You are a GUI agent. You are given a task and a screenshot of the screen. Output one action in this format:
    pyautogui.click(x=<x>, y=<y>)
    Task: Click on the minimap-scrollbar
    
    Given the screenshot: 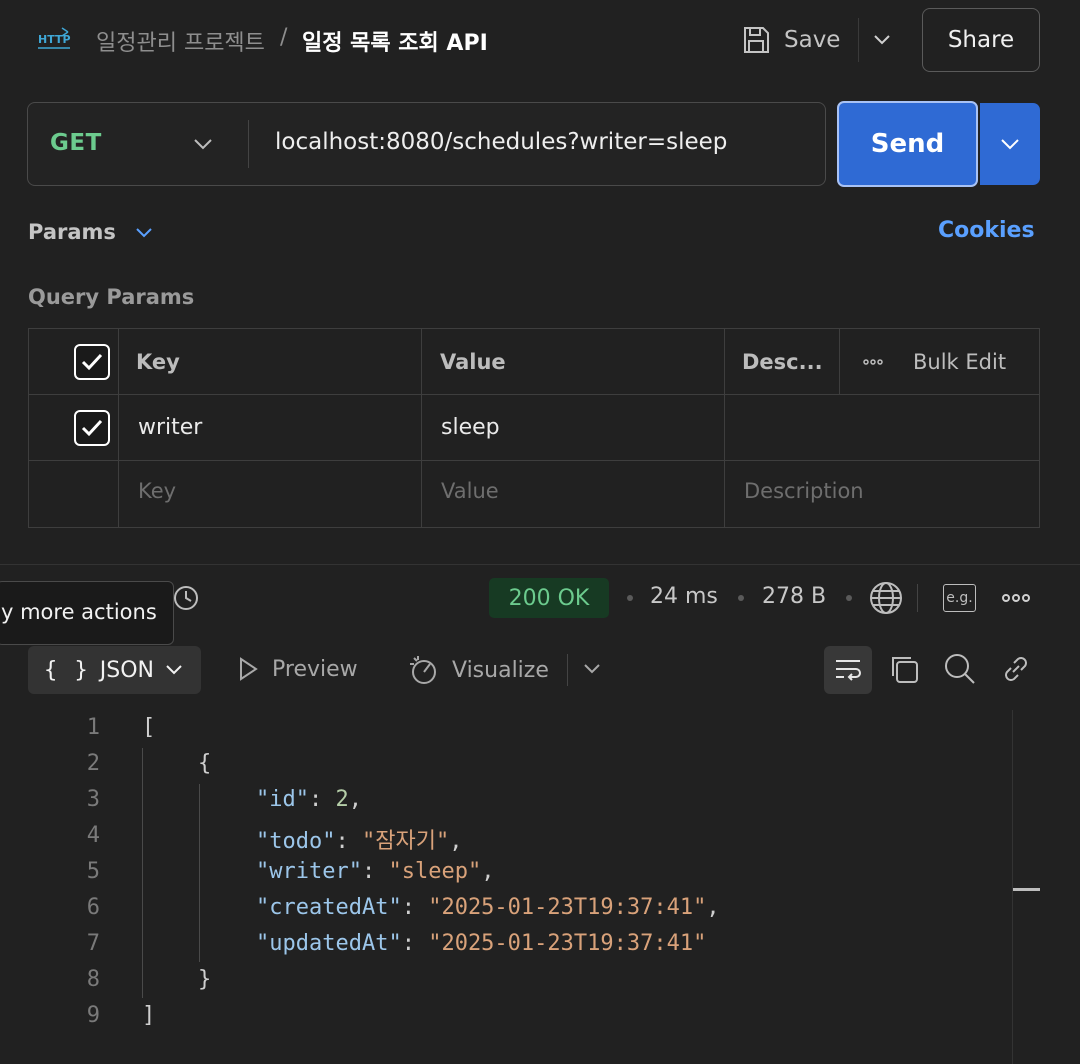 What is the action you would take?
    pyautogui.click(x=1026, y=887)
    